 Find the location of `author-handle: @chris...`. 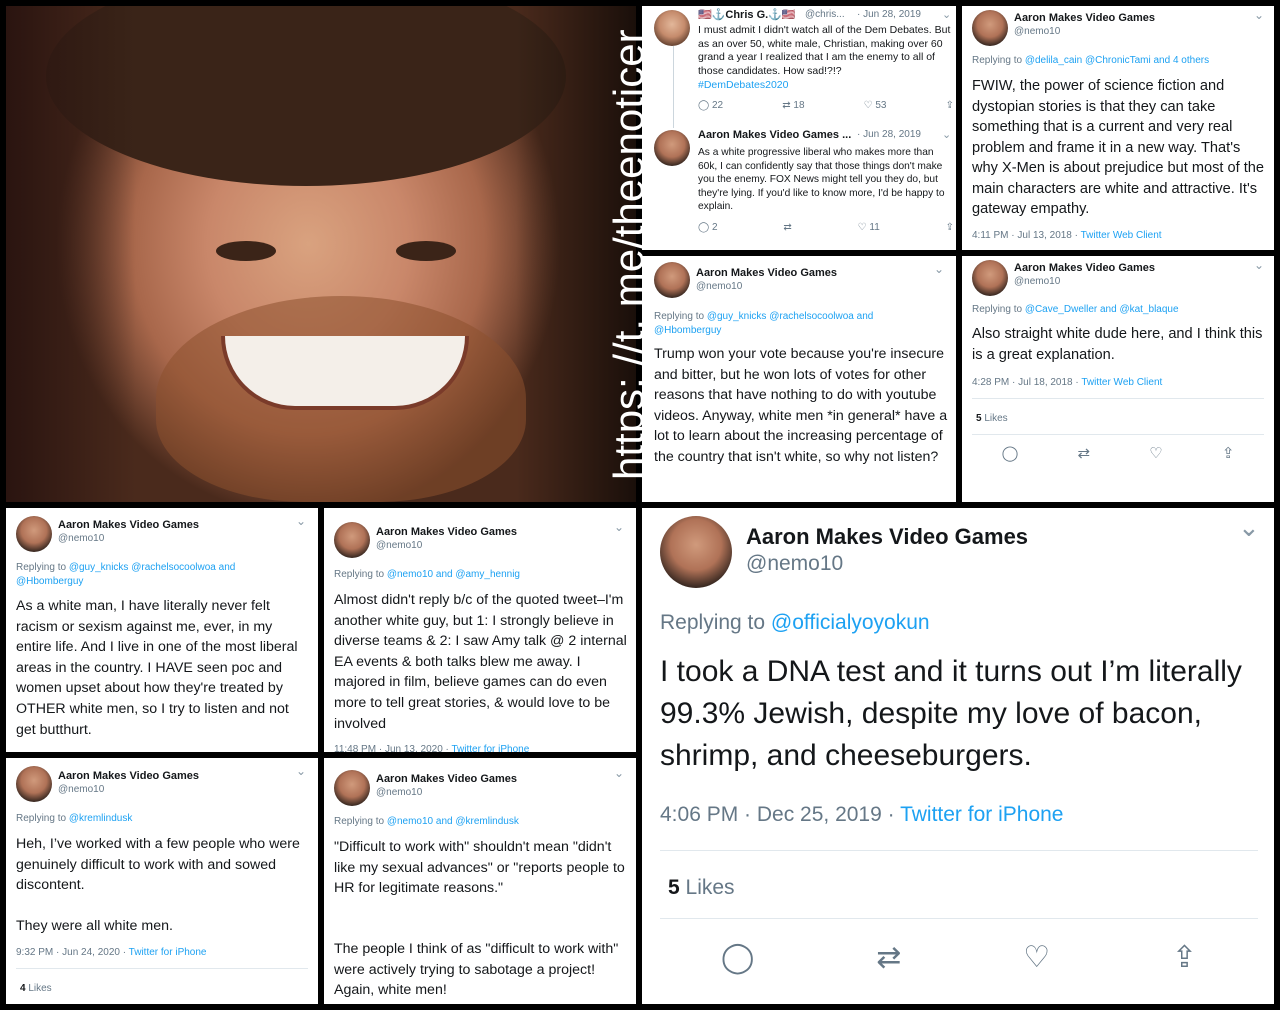

author-handle: @chris... is located at coordinates (825, 14).